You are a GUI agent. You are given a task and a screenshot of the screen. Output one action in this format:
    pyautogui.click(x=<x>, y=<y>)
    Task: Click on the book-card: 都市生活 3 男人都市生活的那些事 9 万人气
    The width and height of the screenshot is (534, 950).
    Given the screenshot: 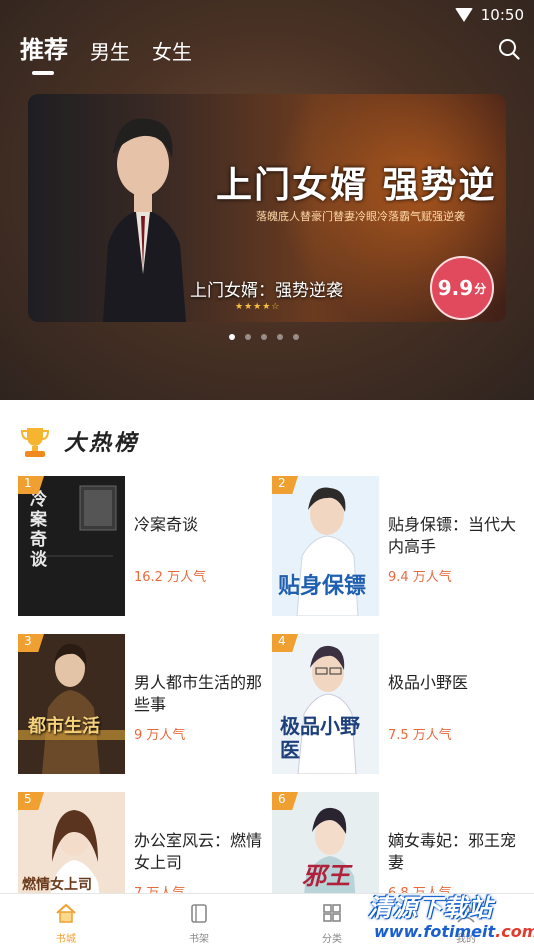 What is the action you would take?
    pyautogui.click(x=143, y=706)
    